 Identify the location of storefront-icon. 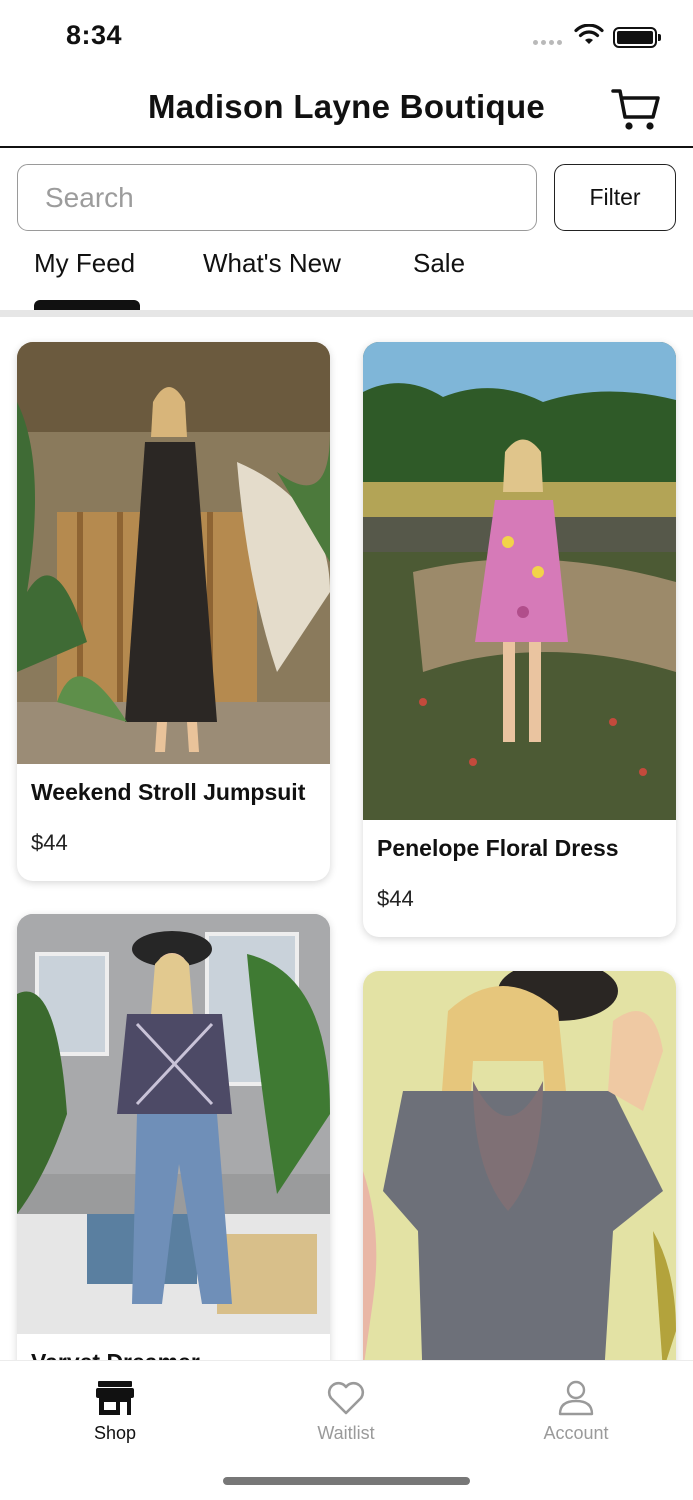
(115, 1398).